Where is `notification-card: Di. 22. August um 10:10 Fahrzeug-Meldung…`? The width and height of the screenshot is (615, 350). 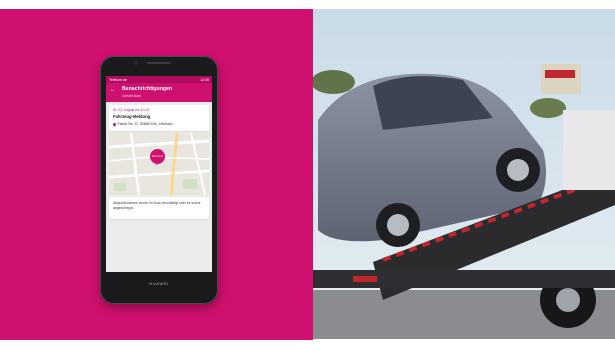
notification-card: Di. 22. August um 10:10 Fahrzeug-Meldung… is located at coordinates (159, 118).